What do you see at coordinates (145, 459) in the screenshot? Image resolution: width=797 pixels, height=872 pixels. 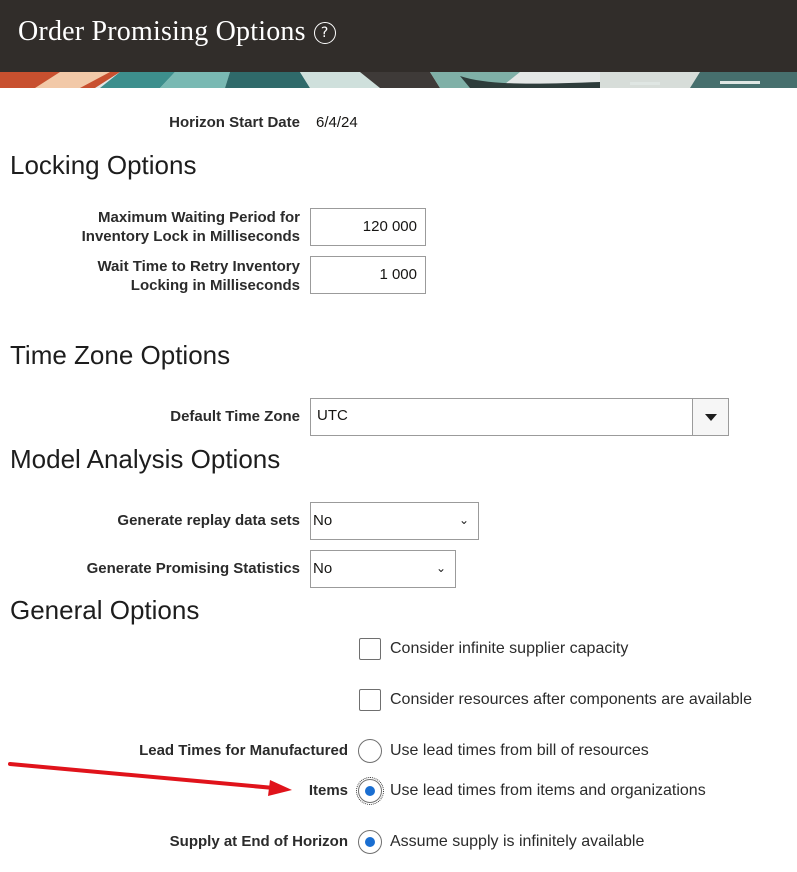 I see `model-analysis-options-heading: Model Analysis Options` at bounding box center [145, 459].